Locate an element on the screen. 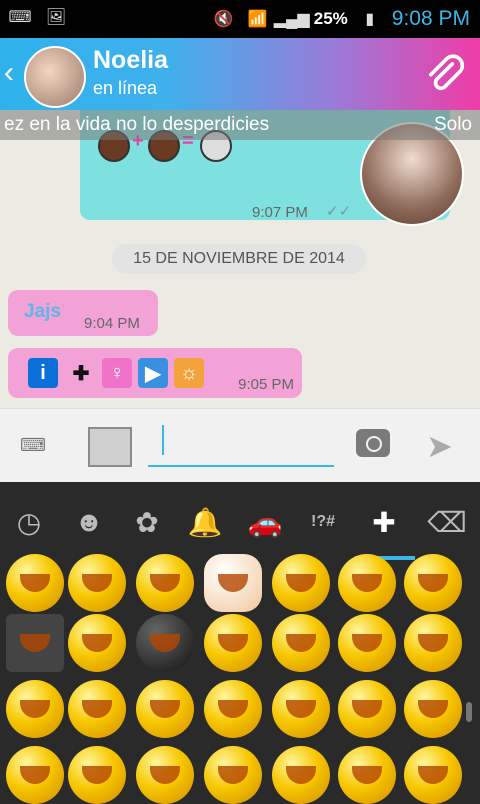  plus-icon: ✚ is located at coordinates (81, 373).